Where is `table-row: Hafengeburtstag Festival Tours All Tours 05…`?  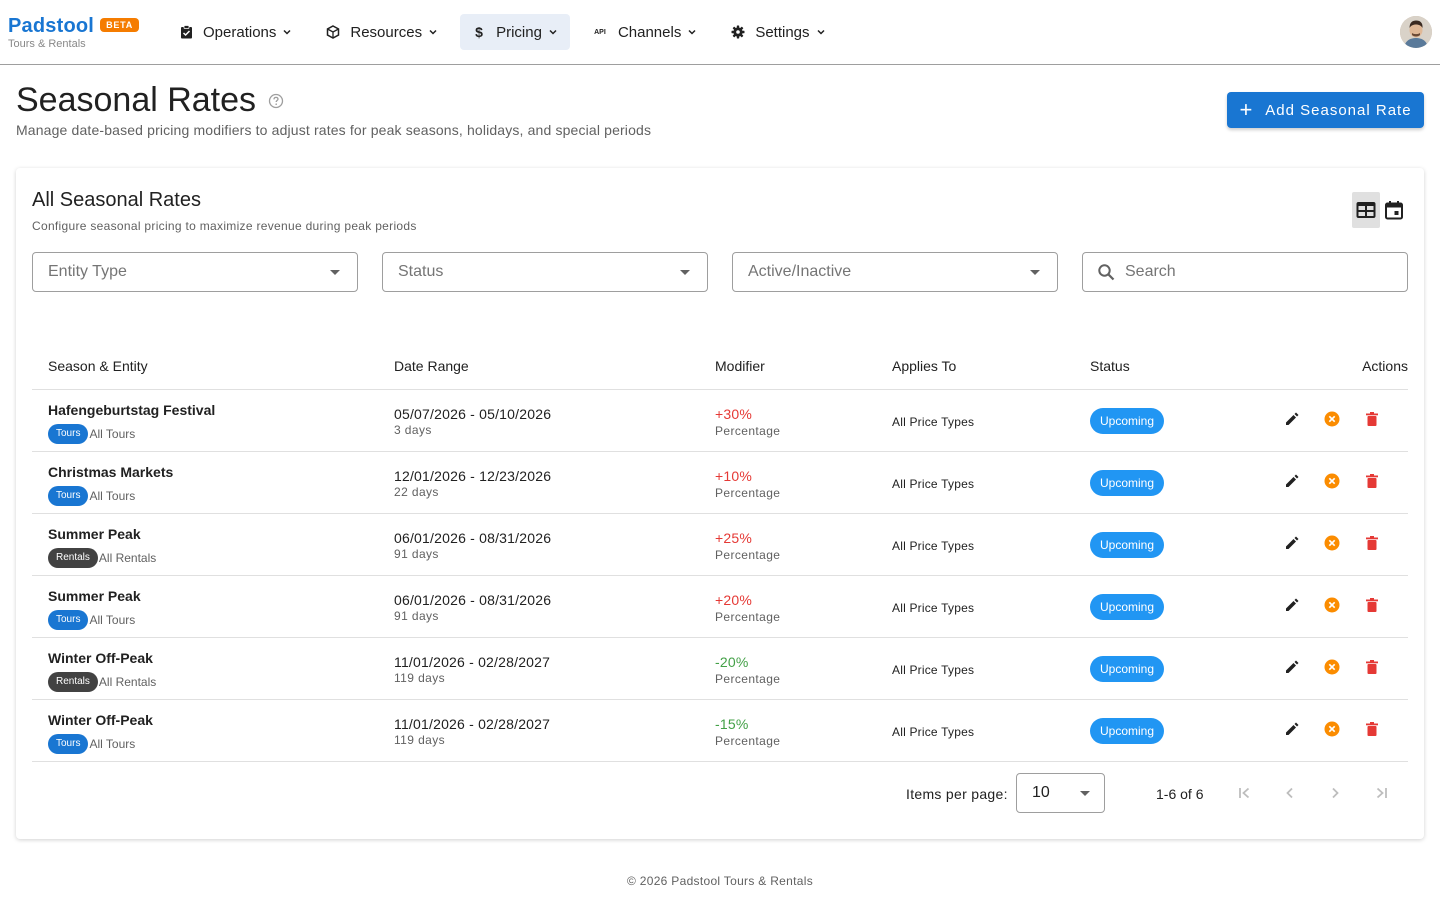
table-row: Hafengeburtstag Festival Tours All Tours 05… is located at coordinates (720, 421).